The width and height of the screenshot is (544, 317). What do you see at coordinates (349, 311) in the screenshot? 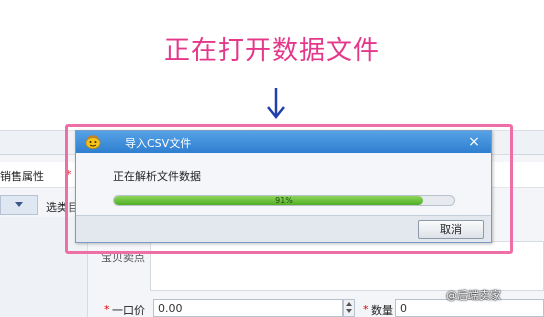
I see `stepper-down-icon` at bounding box center [349, 311].